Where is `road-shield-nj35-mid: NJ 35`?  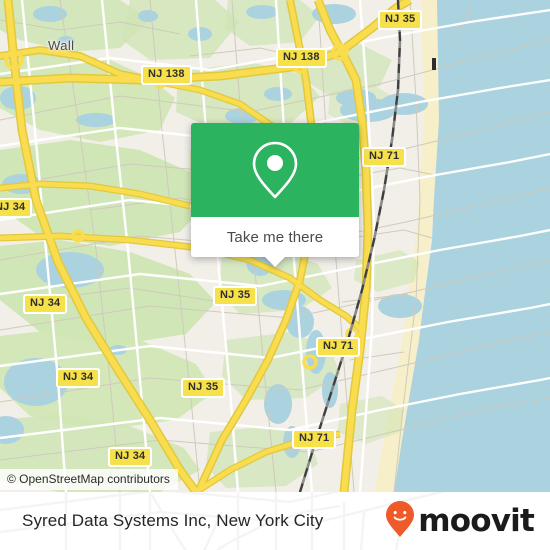 road-shield-nj35-mid: NJ 35 is located at coordinates (235, 296).